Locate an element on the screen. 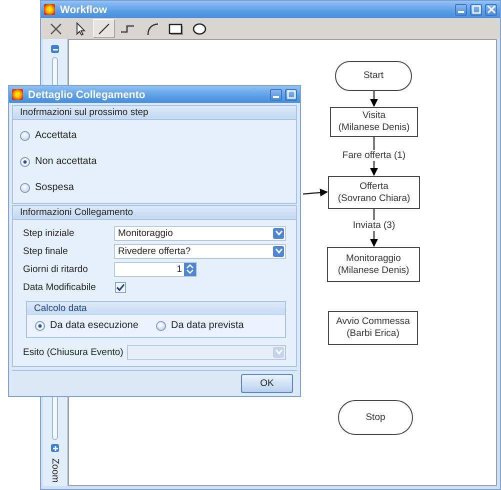  radio-option: Non accettata is located at coordinates (155, 161).